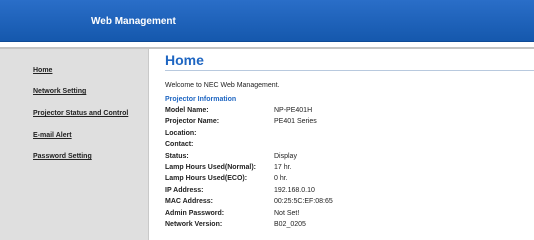 The height and width of the screenshot is (240, 534). Describe the element at coordinates (194, 224) in the screenshot. I see `info-label-network-version: Network Version:` at that location.